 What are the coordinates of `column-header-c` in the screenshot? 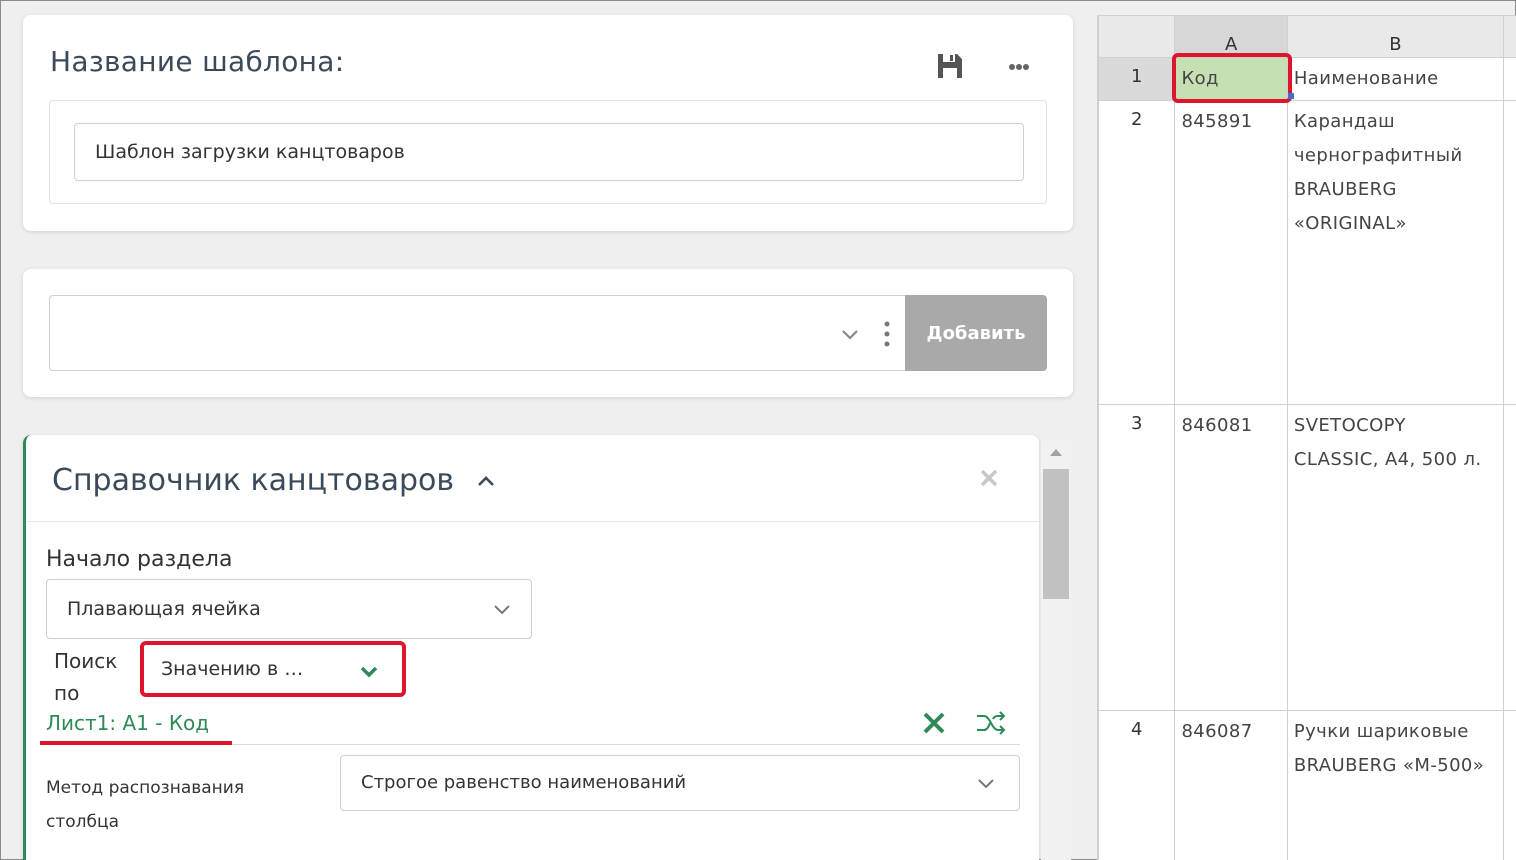 It's located at (1509, 36).